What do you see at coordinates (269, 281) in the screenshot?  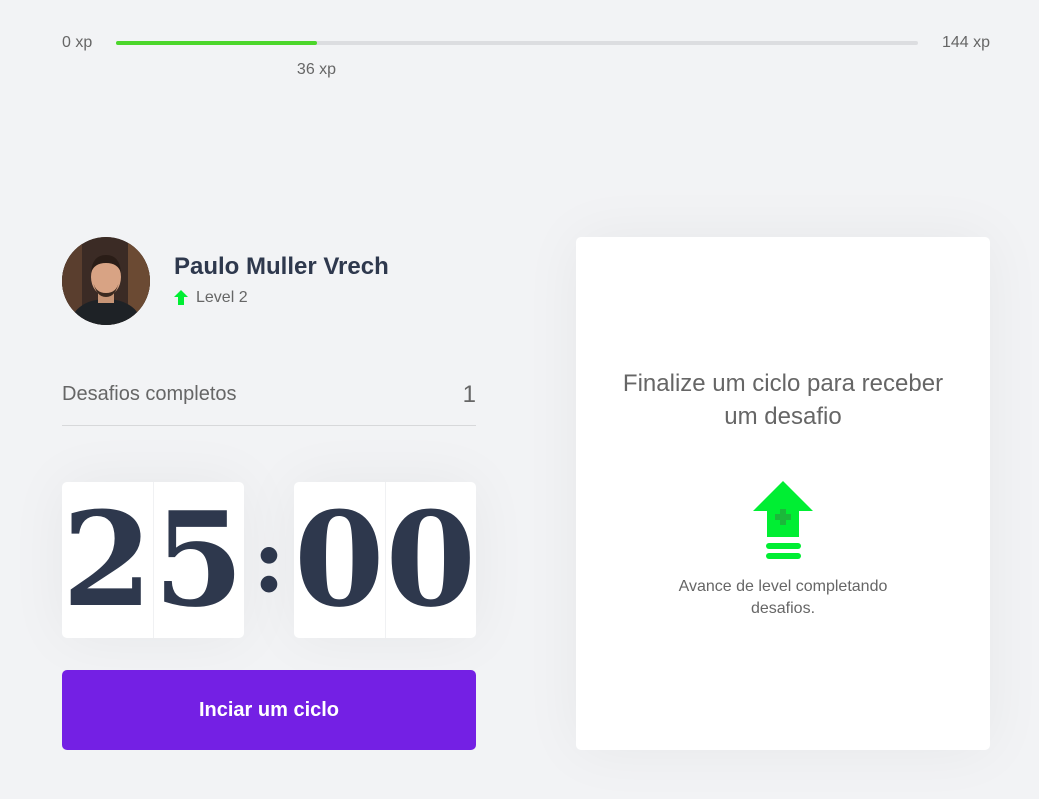 I see `profile: Paulo Muller Vrech Level 2` at bounding box center [269, 281].